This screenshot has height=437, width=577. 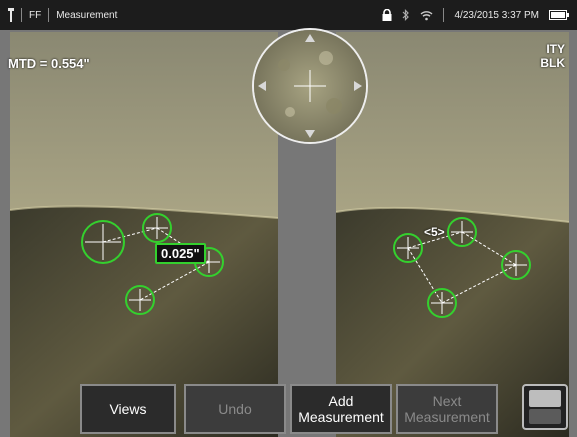 I want to click on battery-icon, so click(x=559, y=15).